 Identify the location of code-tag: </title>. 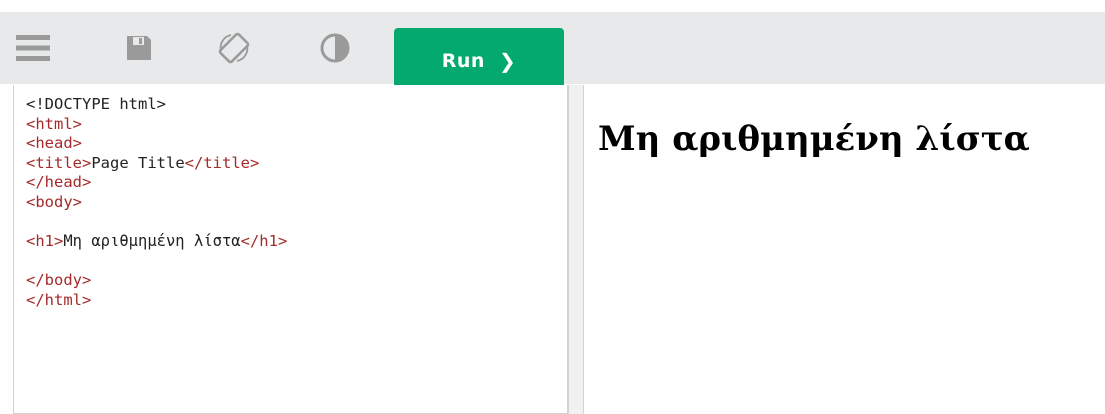
(222, 162).